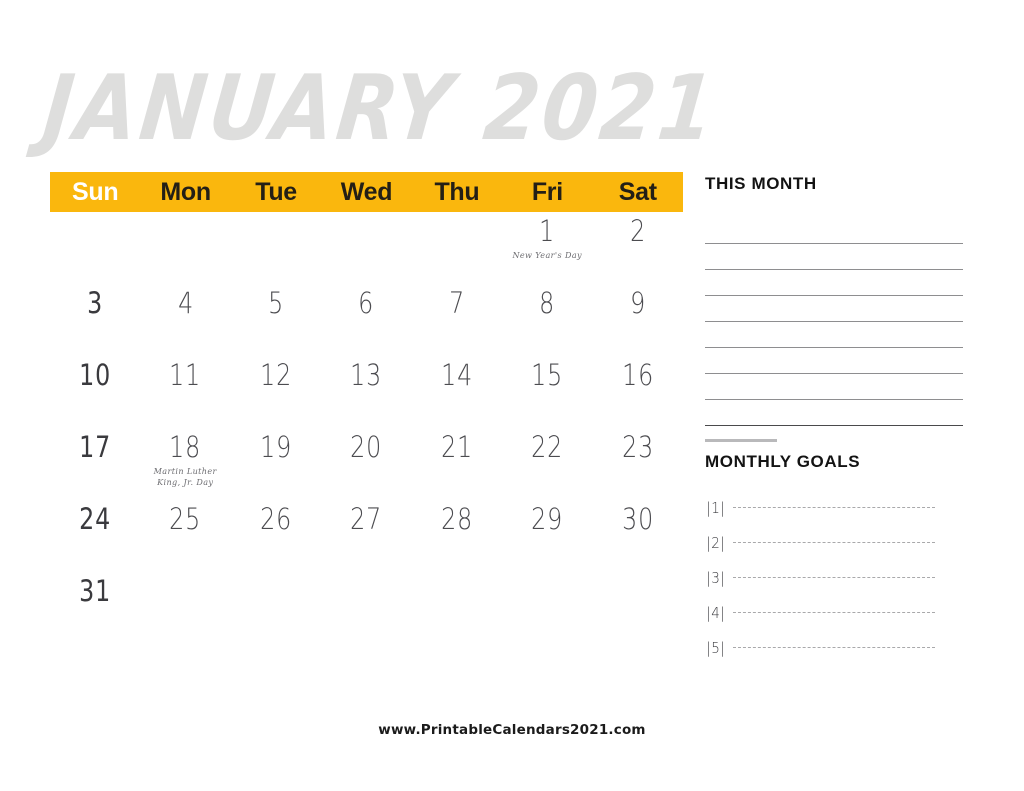 The image size is (1024, 791). I want to click on calendar-day-cell: 12, so click(276, 392).